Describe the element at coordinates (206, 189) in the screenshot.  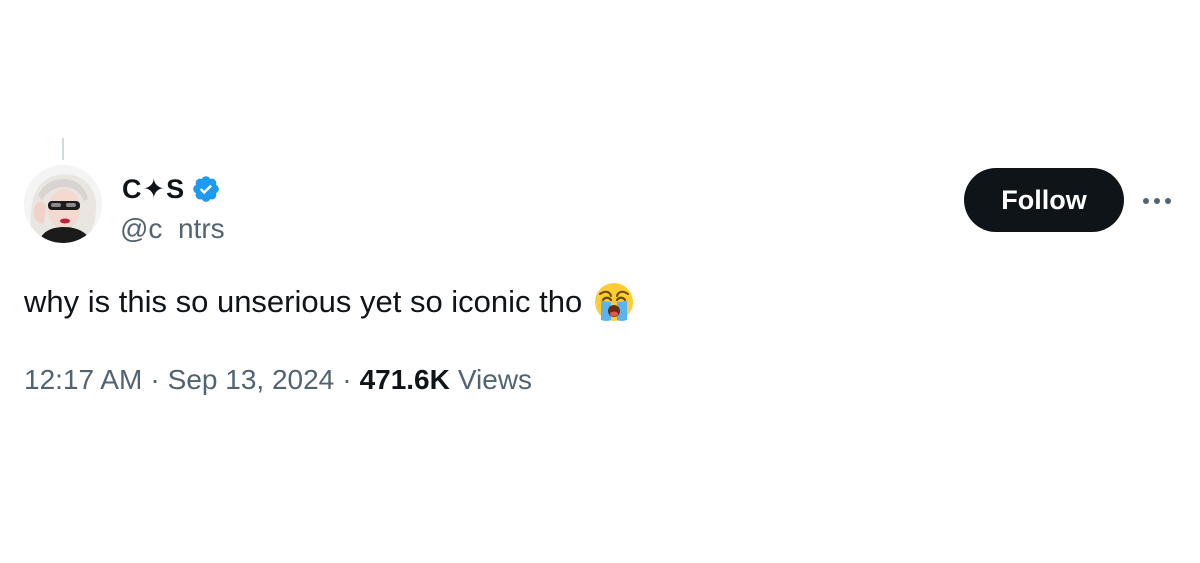
I see `verified-badge-icon` at that location.